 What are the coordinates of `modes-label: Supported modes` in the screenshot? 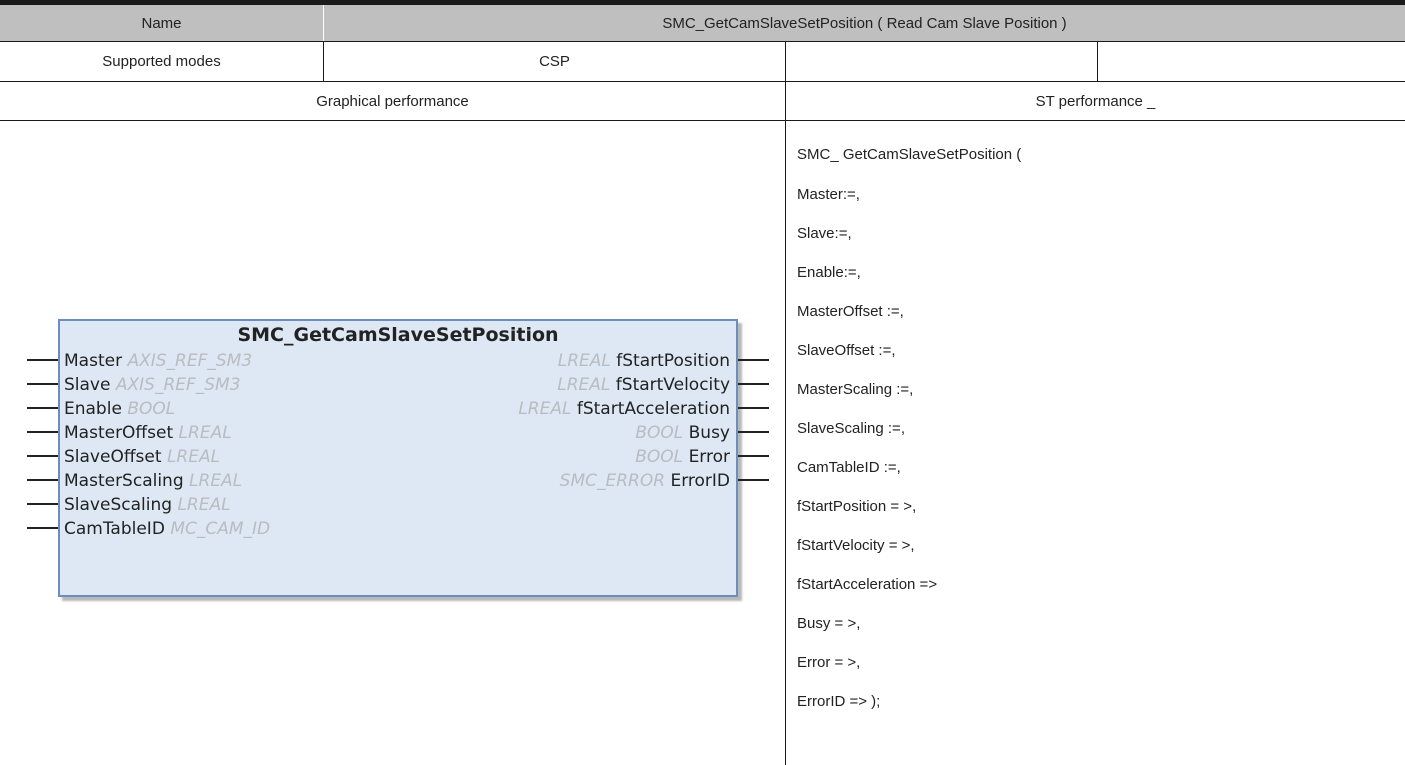 It's located at (161, 61).